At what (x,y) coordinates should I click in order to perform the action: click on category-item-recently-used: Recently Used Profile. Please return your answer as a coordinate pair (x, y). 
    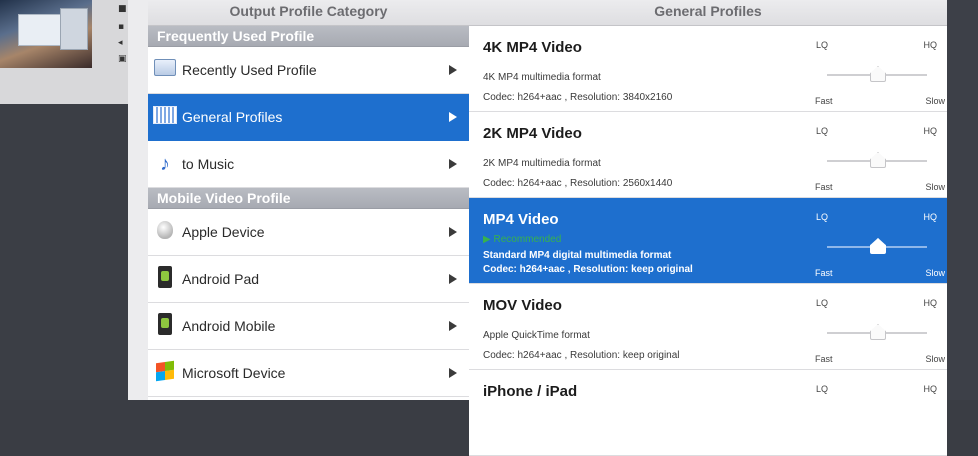
    Looking at the image, I should click on (308, 70).